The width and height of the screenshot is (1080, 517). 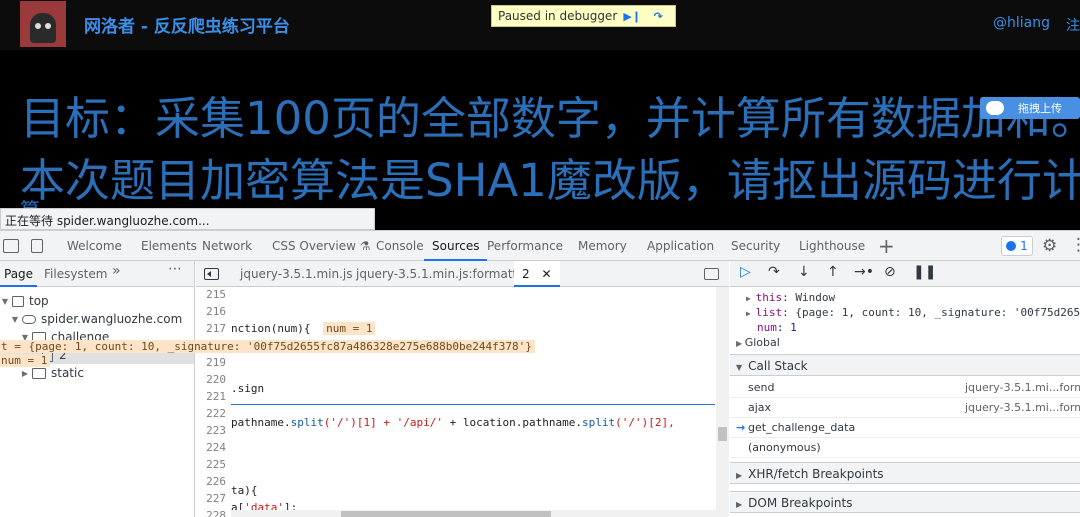 What do you see at coordinates (1075, 245) in the screenshot?
I see `more-options-icon: ⋮` at bounding box center [1075, 245].